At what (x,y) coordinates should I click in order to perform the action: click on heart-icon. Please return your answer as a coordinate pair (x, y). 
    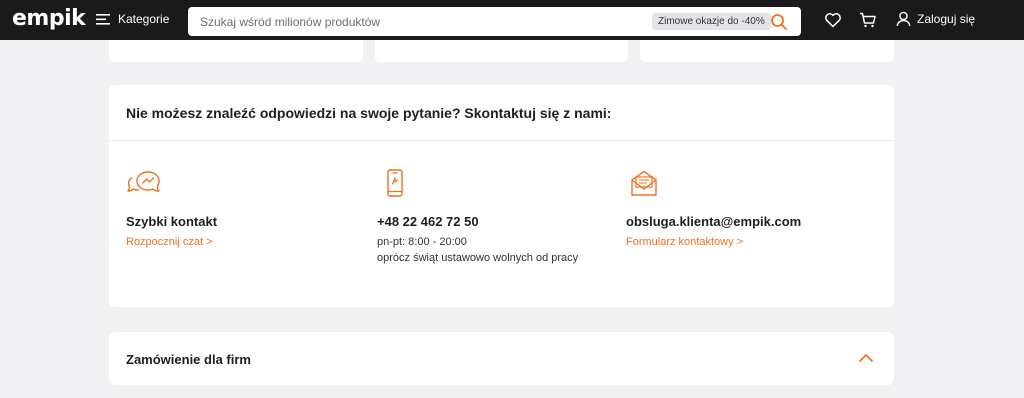
    Looking at the image, I should click on (833, 20).